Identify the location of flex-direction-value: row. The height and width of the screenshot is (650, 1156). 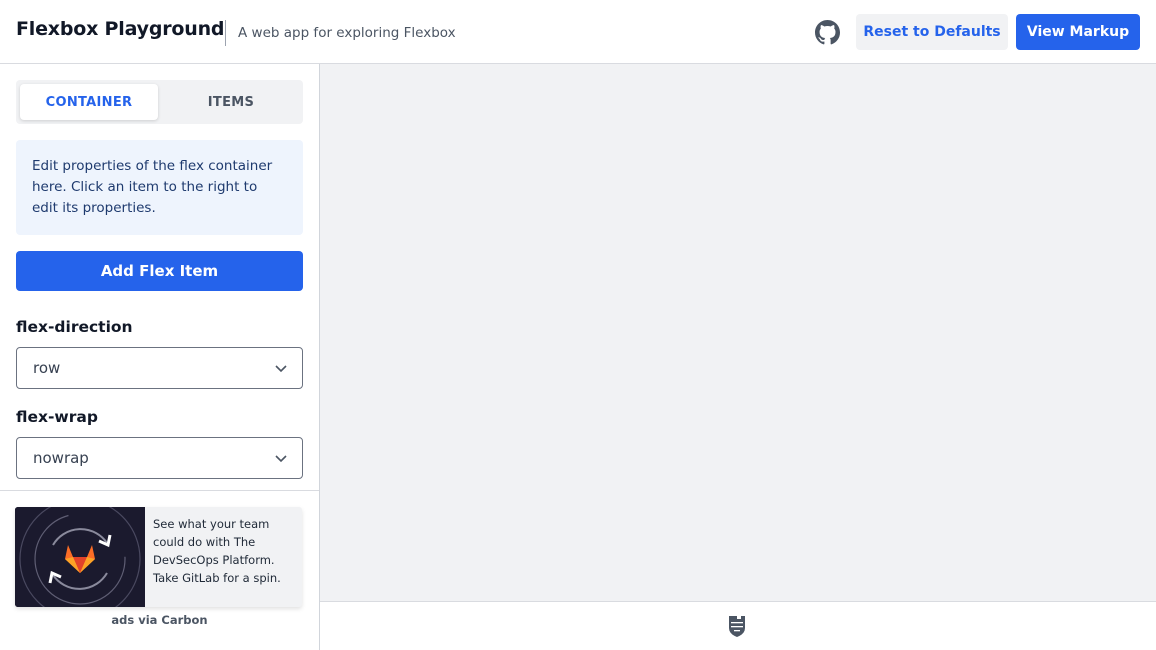
(47, 368).